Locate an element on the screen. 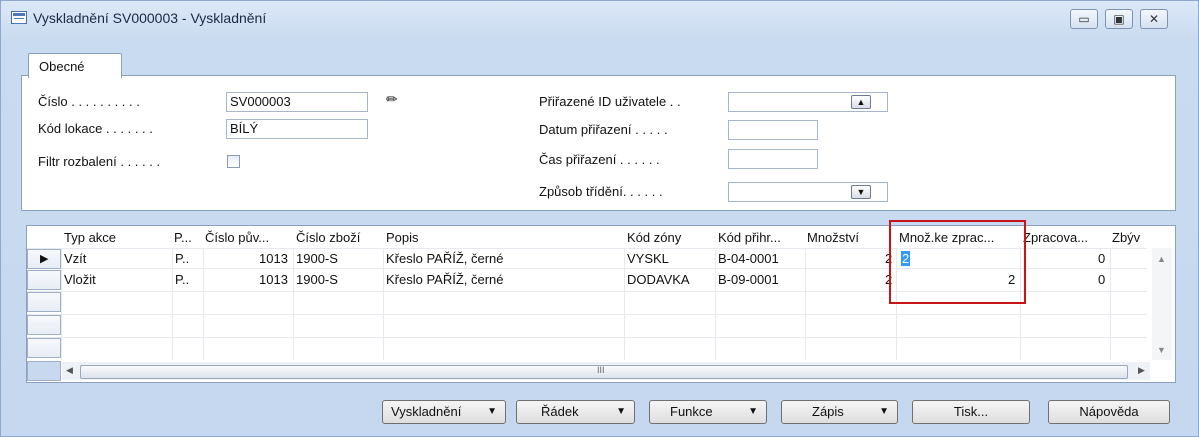 This screenshot has width=1199, height=437. row-selector: ▶ is located at coordinates (44, 259).